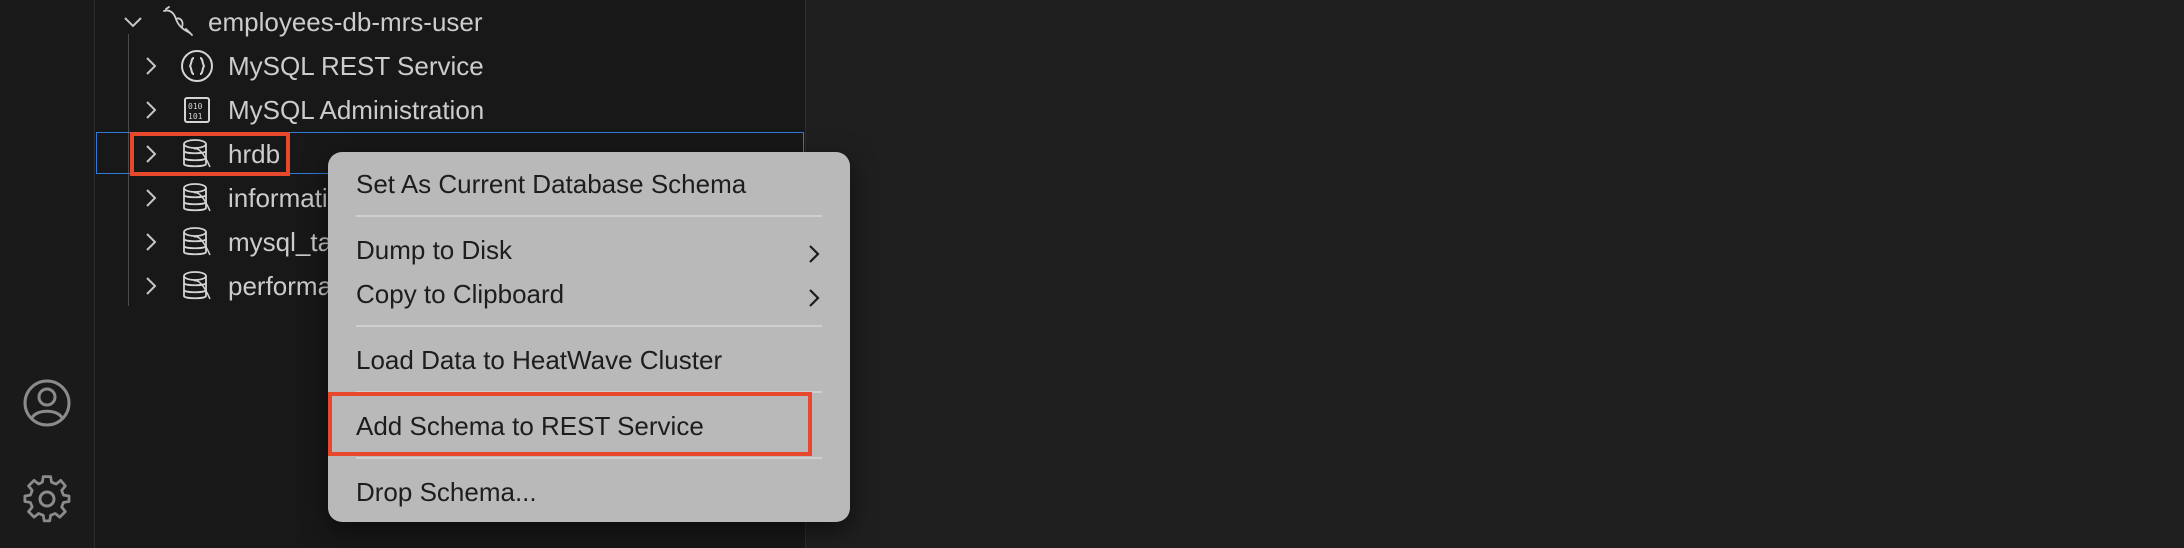 This screenshot has width=2184, height=548. What do you see at coordinates (280, 285) in the screenshot?
I see `tree-item-label: performa` at bounding box center [280, 285].